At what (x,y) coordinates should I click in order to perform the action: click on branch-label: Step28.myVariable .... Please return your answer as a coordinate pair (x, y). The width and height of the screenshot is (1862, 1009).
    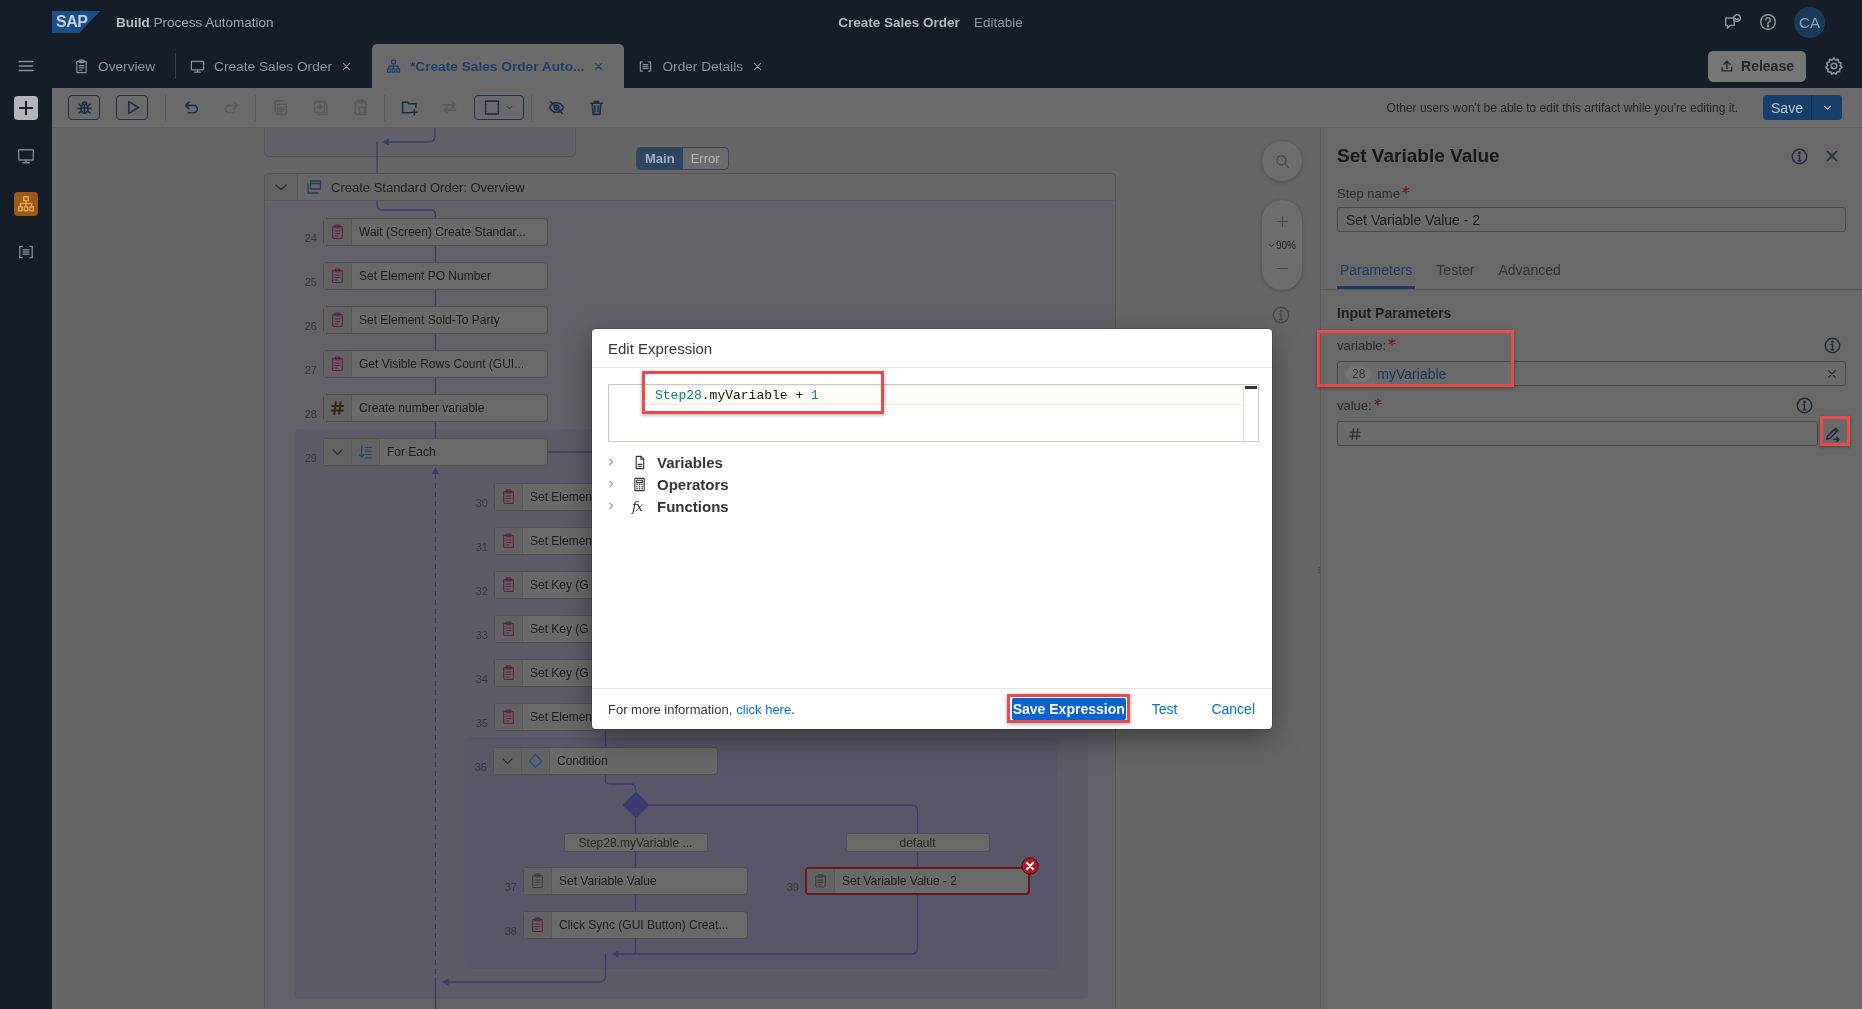
    Looking at the image, I should click on (635, 842).